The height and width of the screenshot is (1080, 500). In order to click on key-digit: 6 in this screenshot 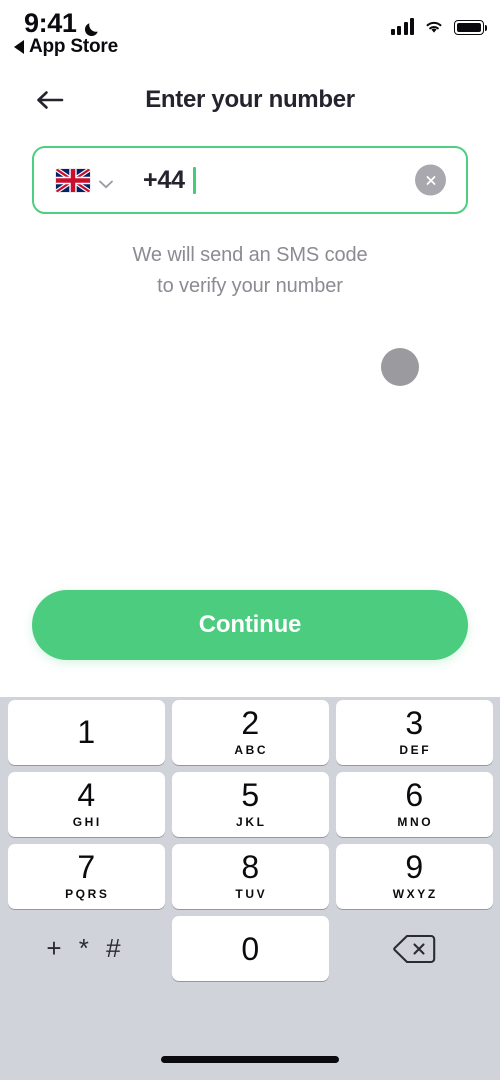, I will do `click(414, 794)`.